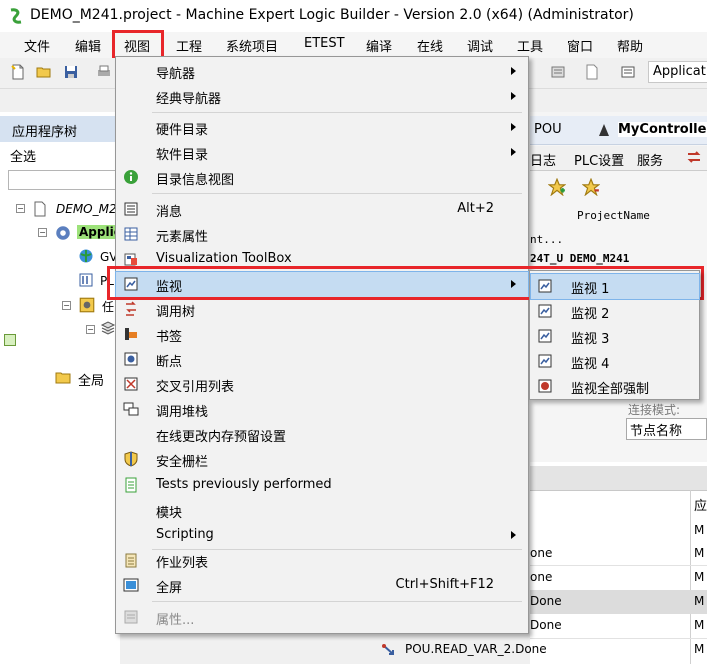  What do you see at coordinates (322, 152) in the screenshot?
I see `menu-item-software-catalog: 软件目录` at bounding box center [322, 152].